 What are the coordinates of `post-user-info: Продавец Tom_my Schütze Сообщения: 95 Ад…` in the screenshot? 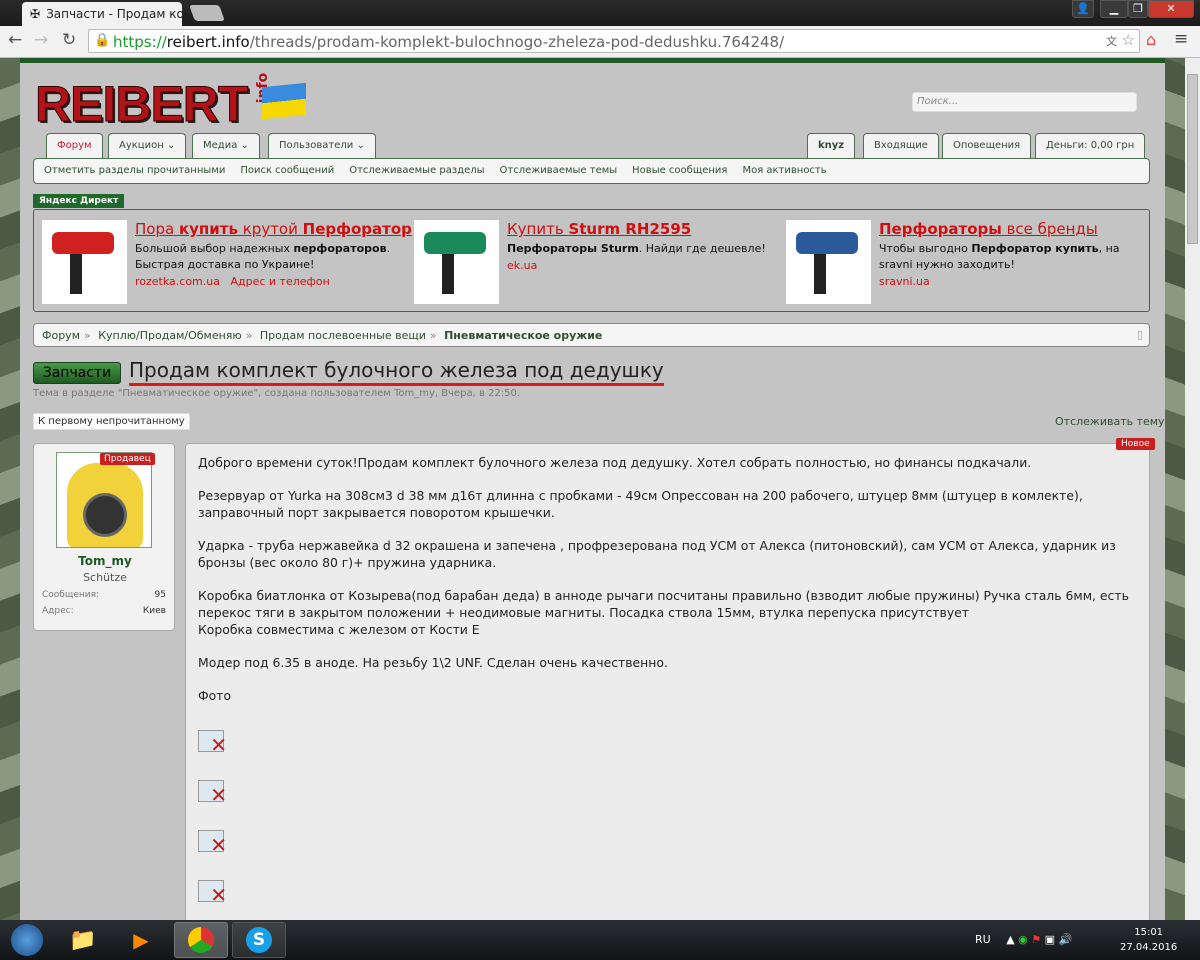 It's located at (104, 537).